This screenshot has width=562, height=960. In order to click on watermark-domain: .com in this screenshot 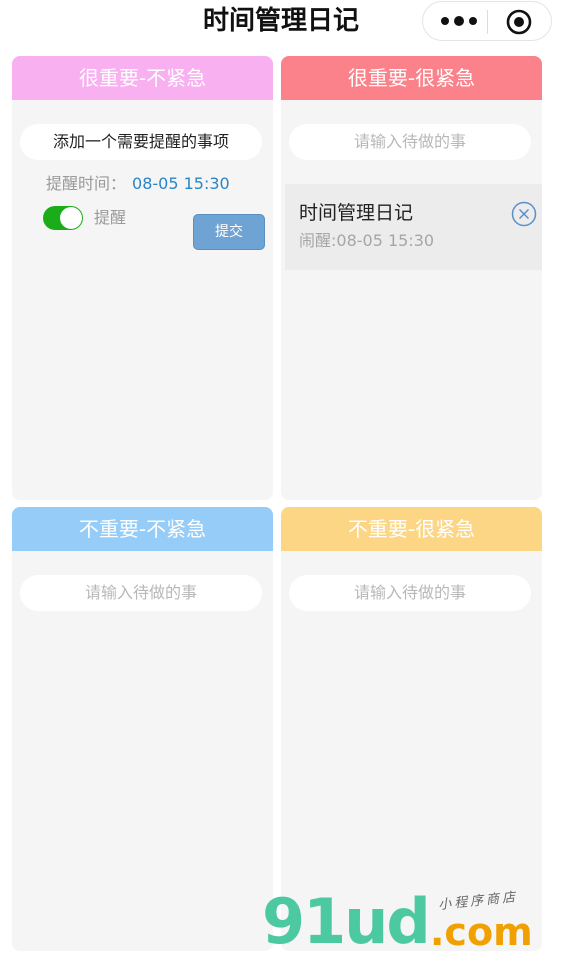, I will do `click(481, 932)`.